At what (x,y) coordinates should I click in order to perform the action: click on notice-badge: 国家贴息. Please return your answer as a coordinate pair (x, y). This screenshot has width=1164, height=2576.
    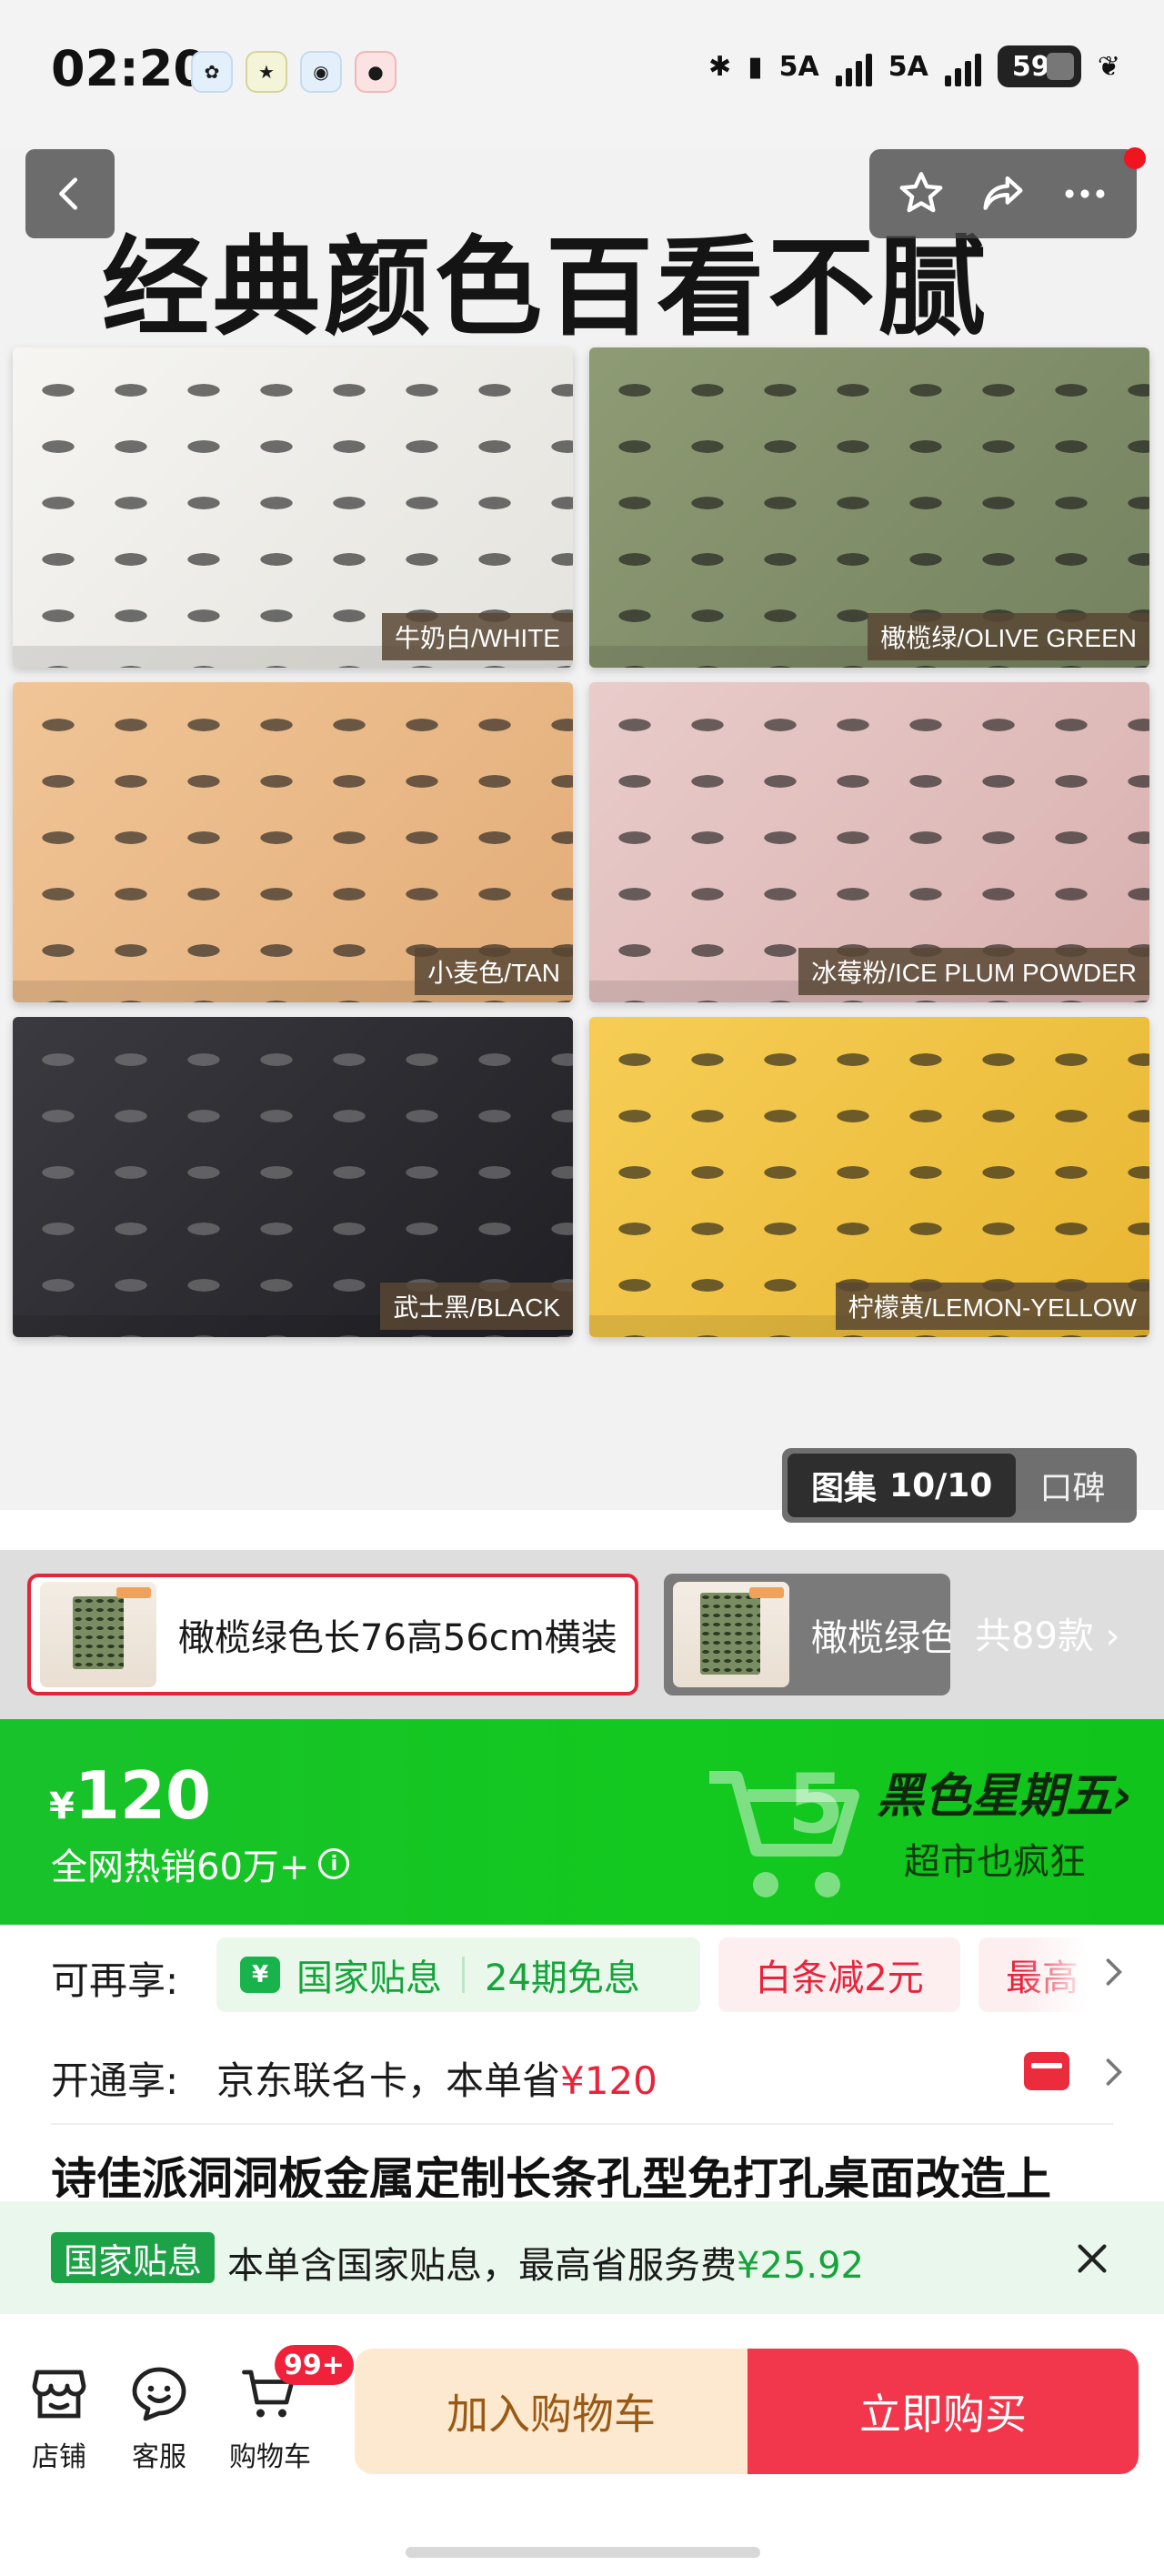
    Looking at the image, I should click on (134, 2257).